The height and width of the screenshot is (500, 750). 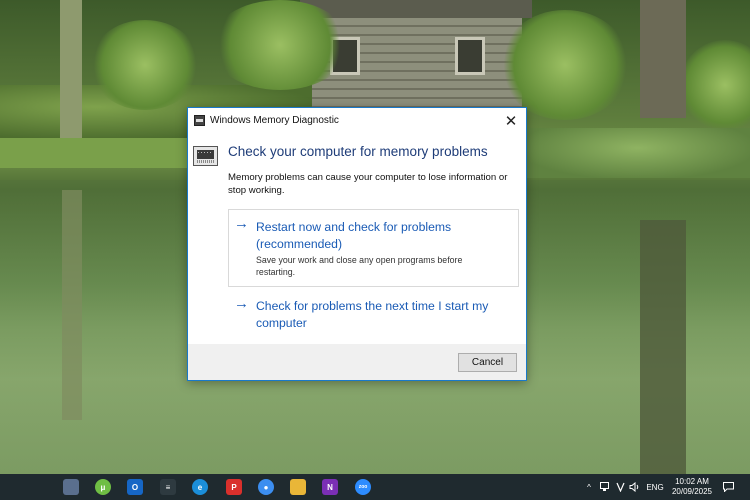 What do you see at coordinates (620, 487) in the screenshot?
I see `vpn-shield-icon` at bounding box center [620, 487].